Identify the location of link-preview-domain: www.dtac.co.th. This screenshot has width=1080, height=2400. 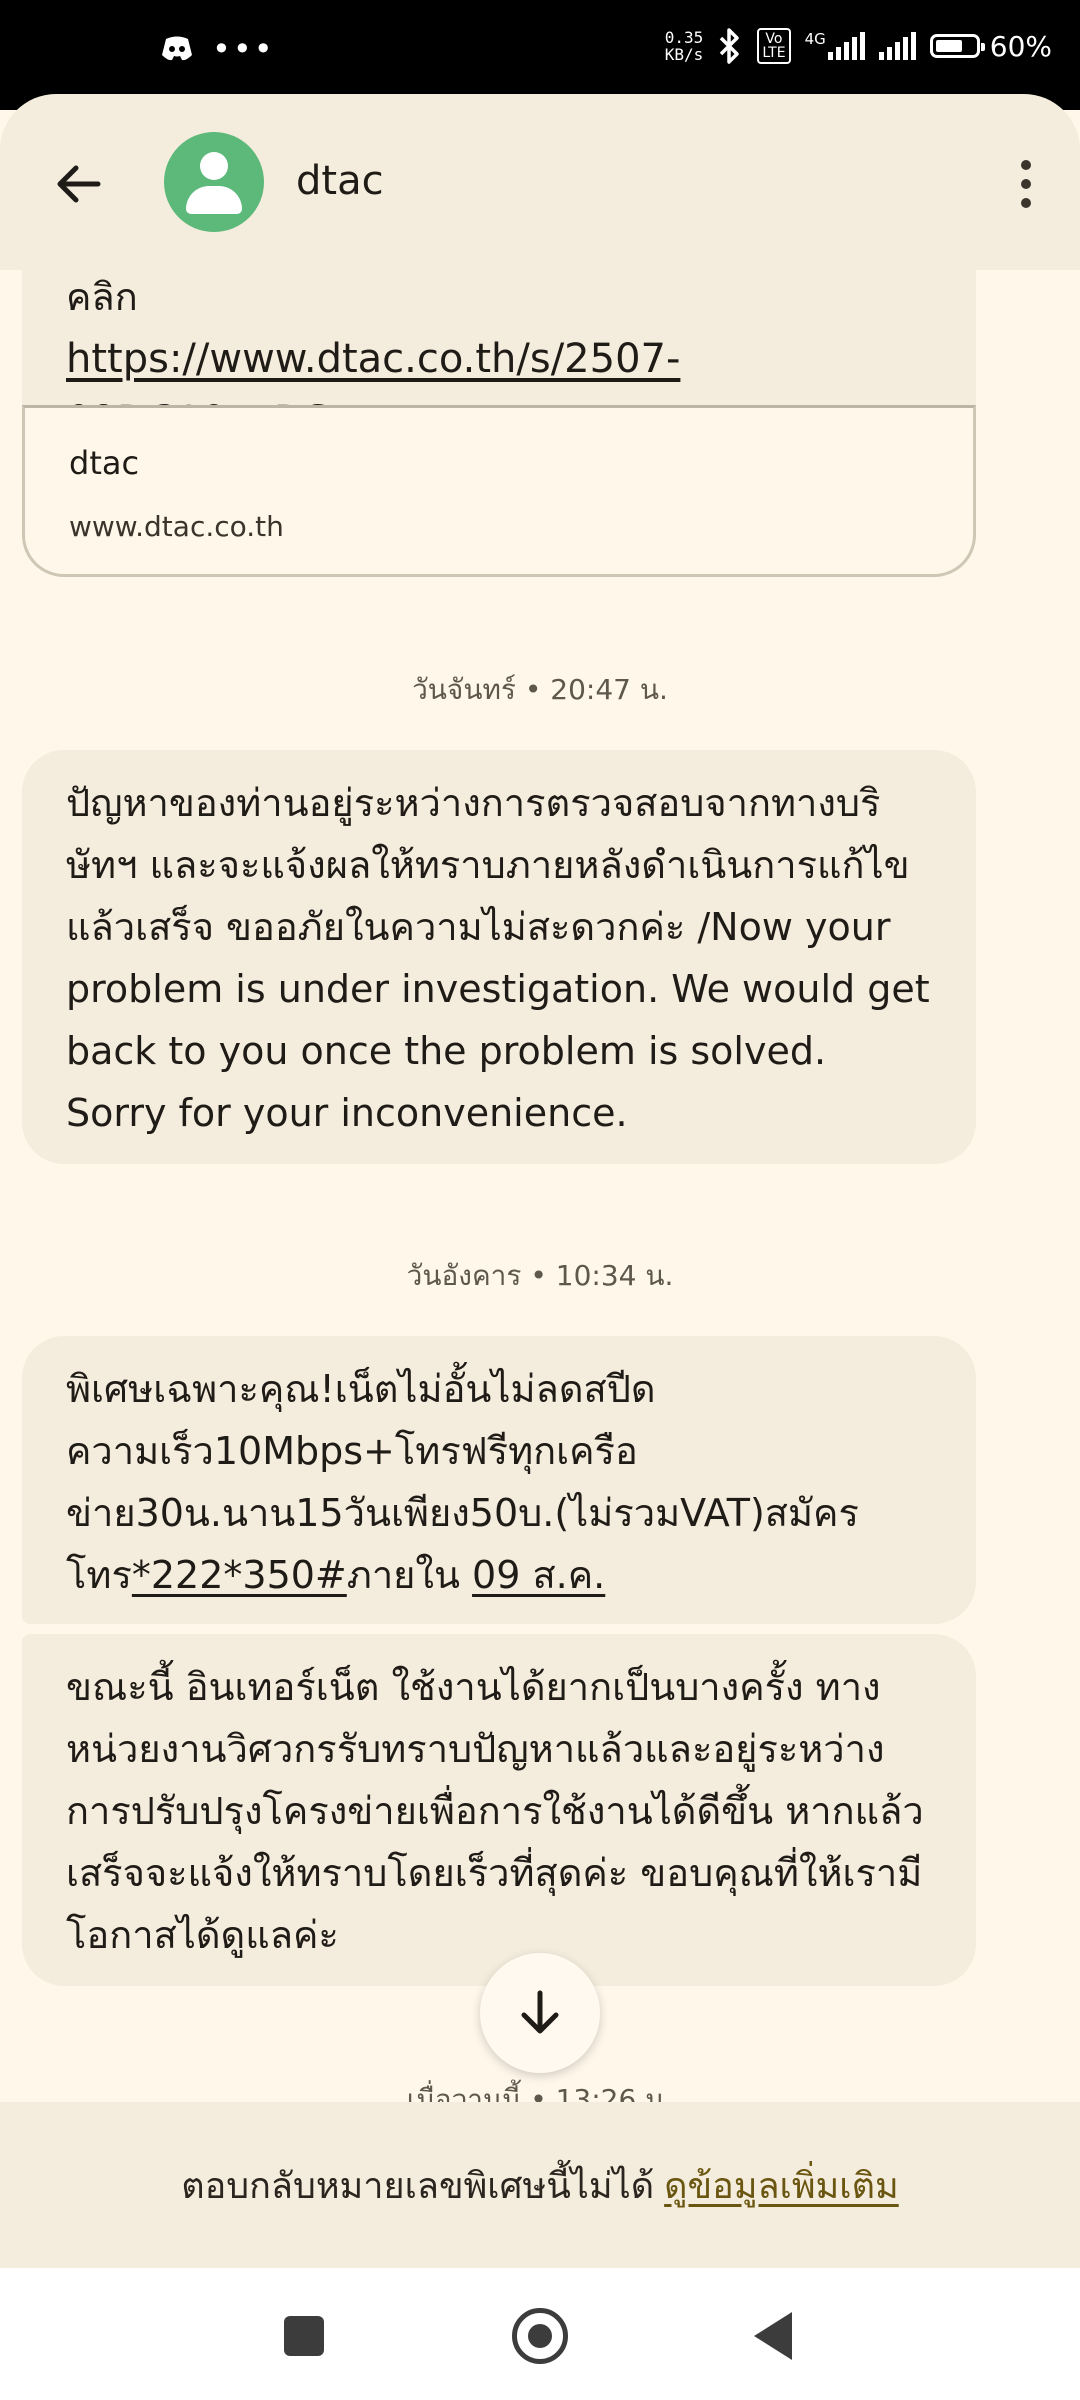
(176, 526).